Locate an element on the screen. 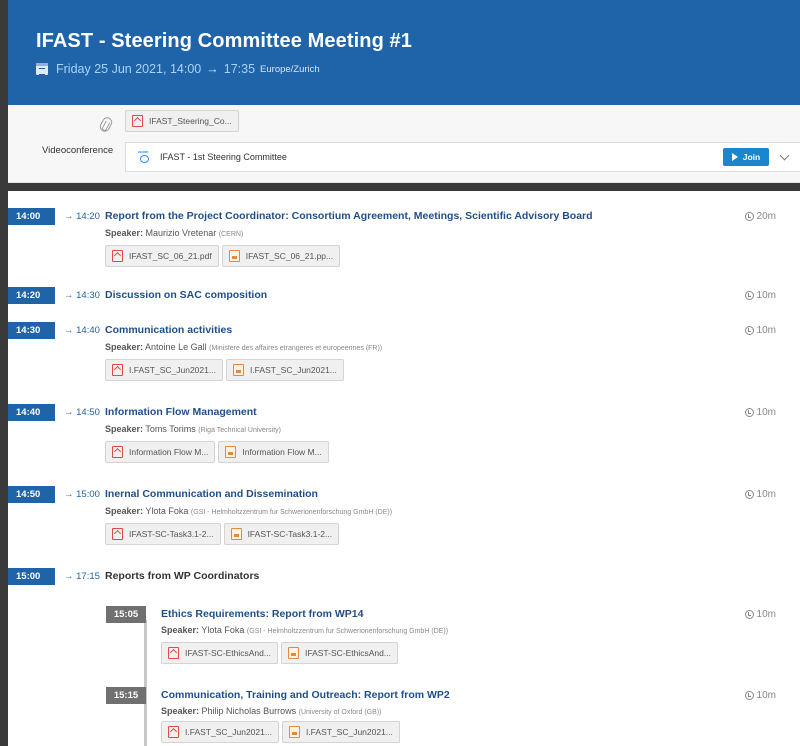  event-timezone: Europe/Zurich is located at coordinates (290, 69).